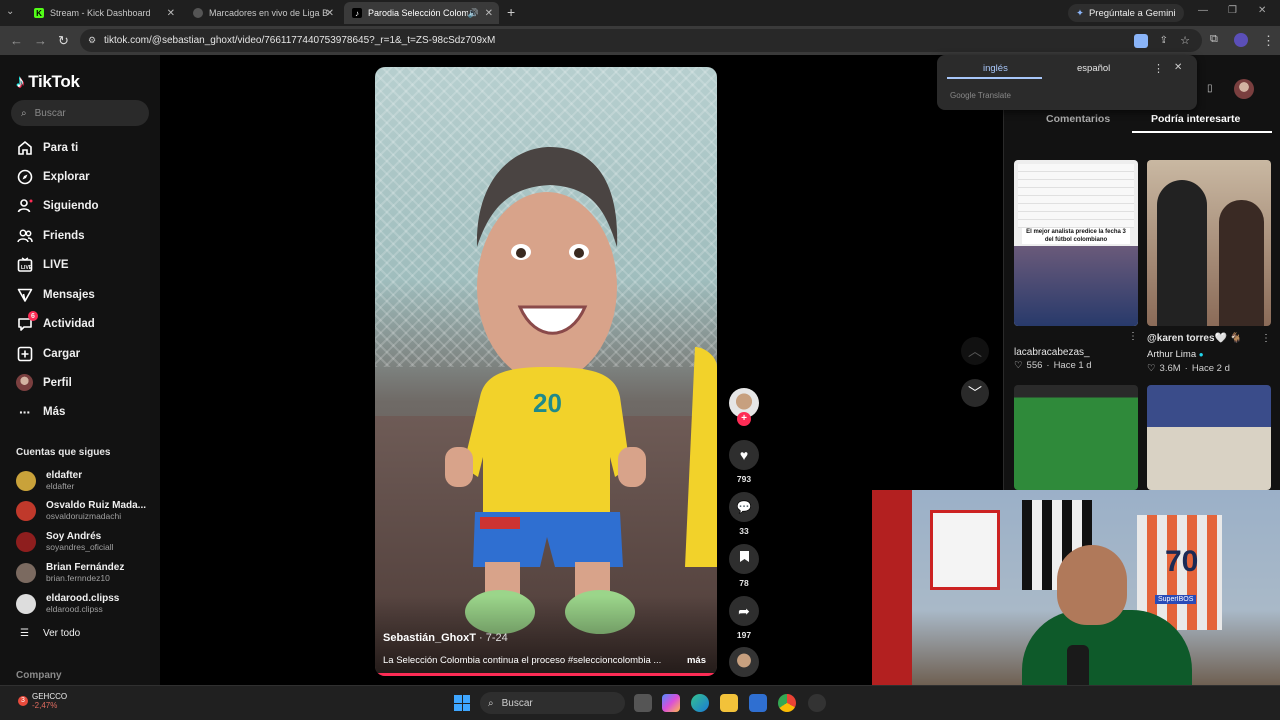 The width and height of the screenshot is (1280, 720). Describe the element at coordinates (744, 583) in the screenshot. I see `save-count: 78` at that location.